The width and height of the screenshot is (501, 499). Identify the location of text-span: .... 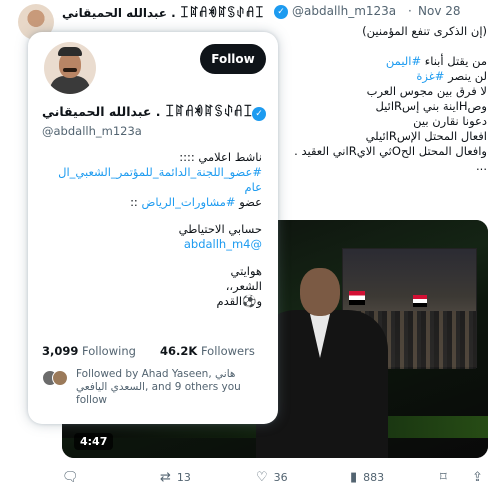
(481, 166).